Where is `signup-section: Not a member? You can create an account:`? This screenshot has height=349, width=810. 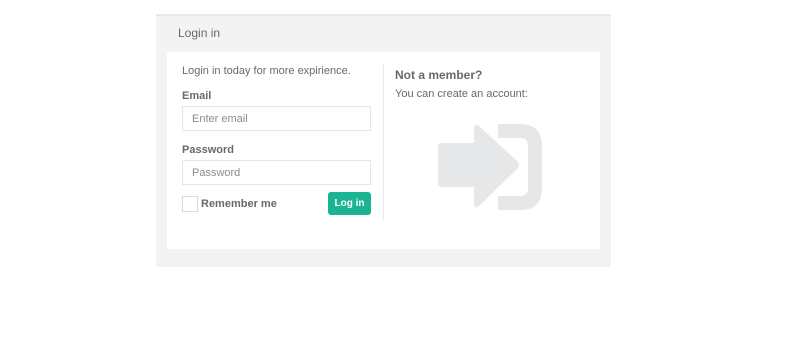 signup-section: Not a member? You can create an account: is located at coordinates (492, 142).